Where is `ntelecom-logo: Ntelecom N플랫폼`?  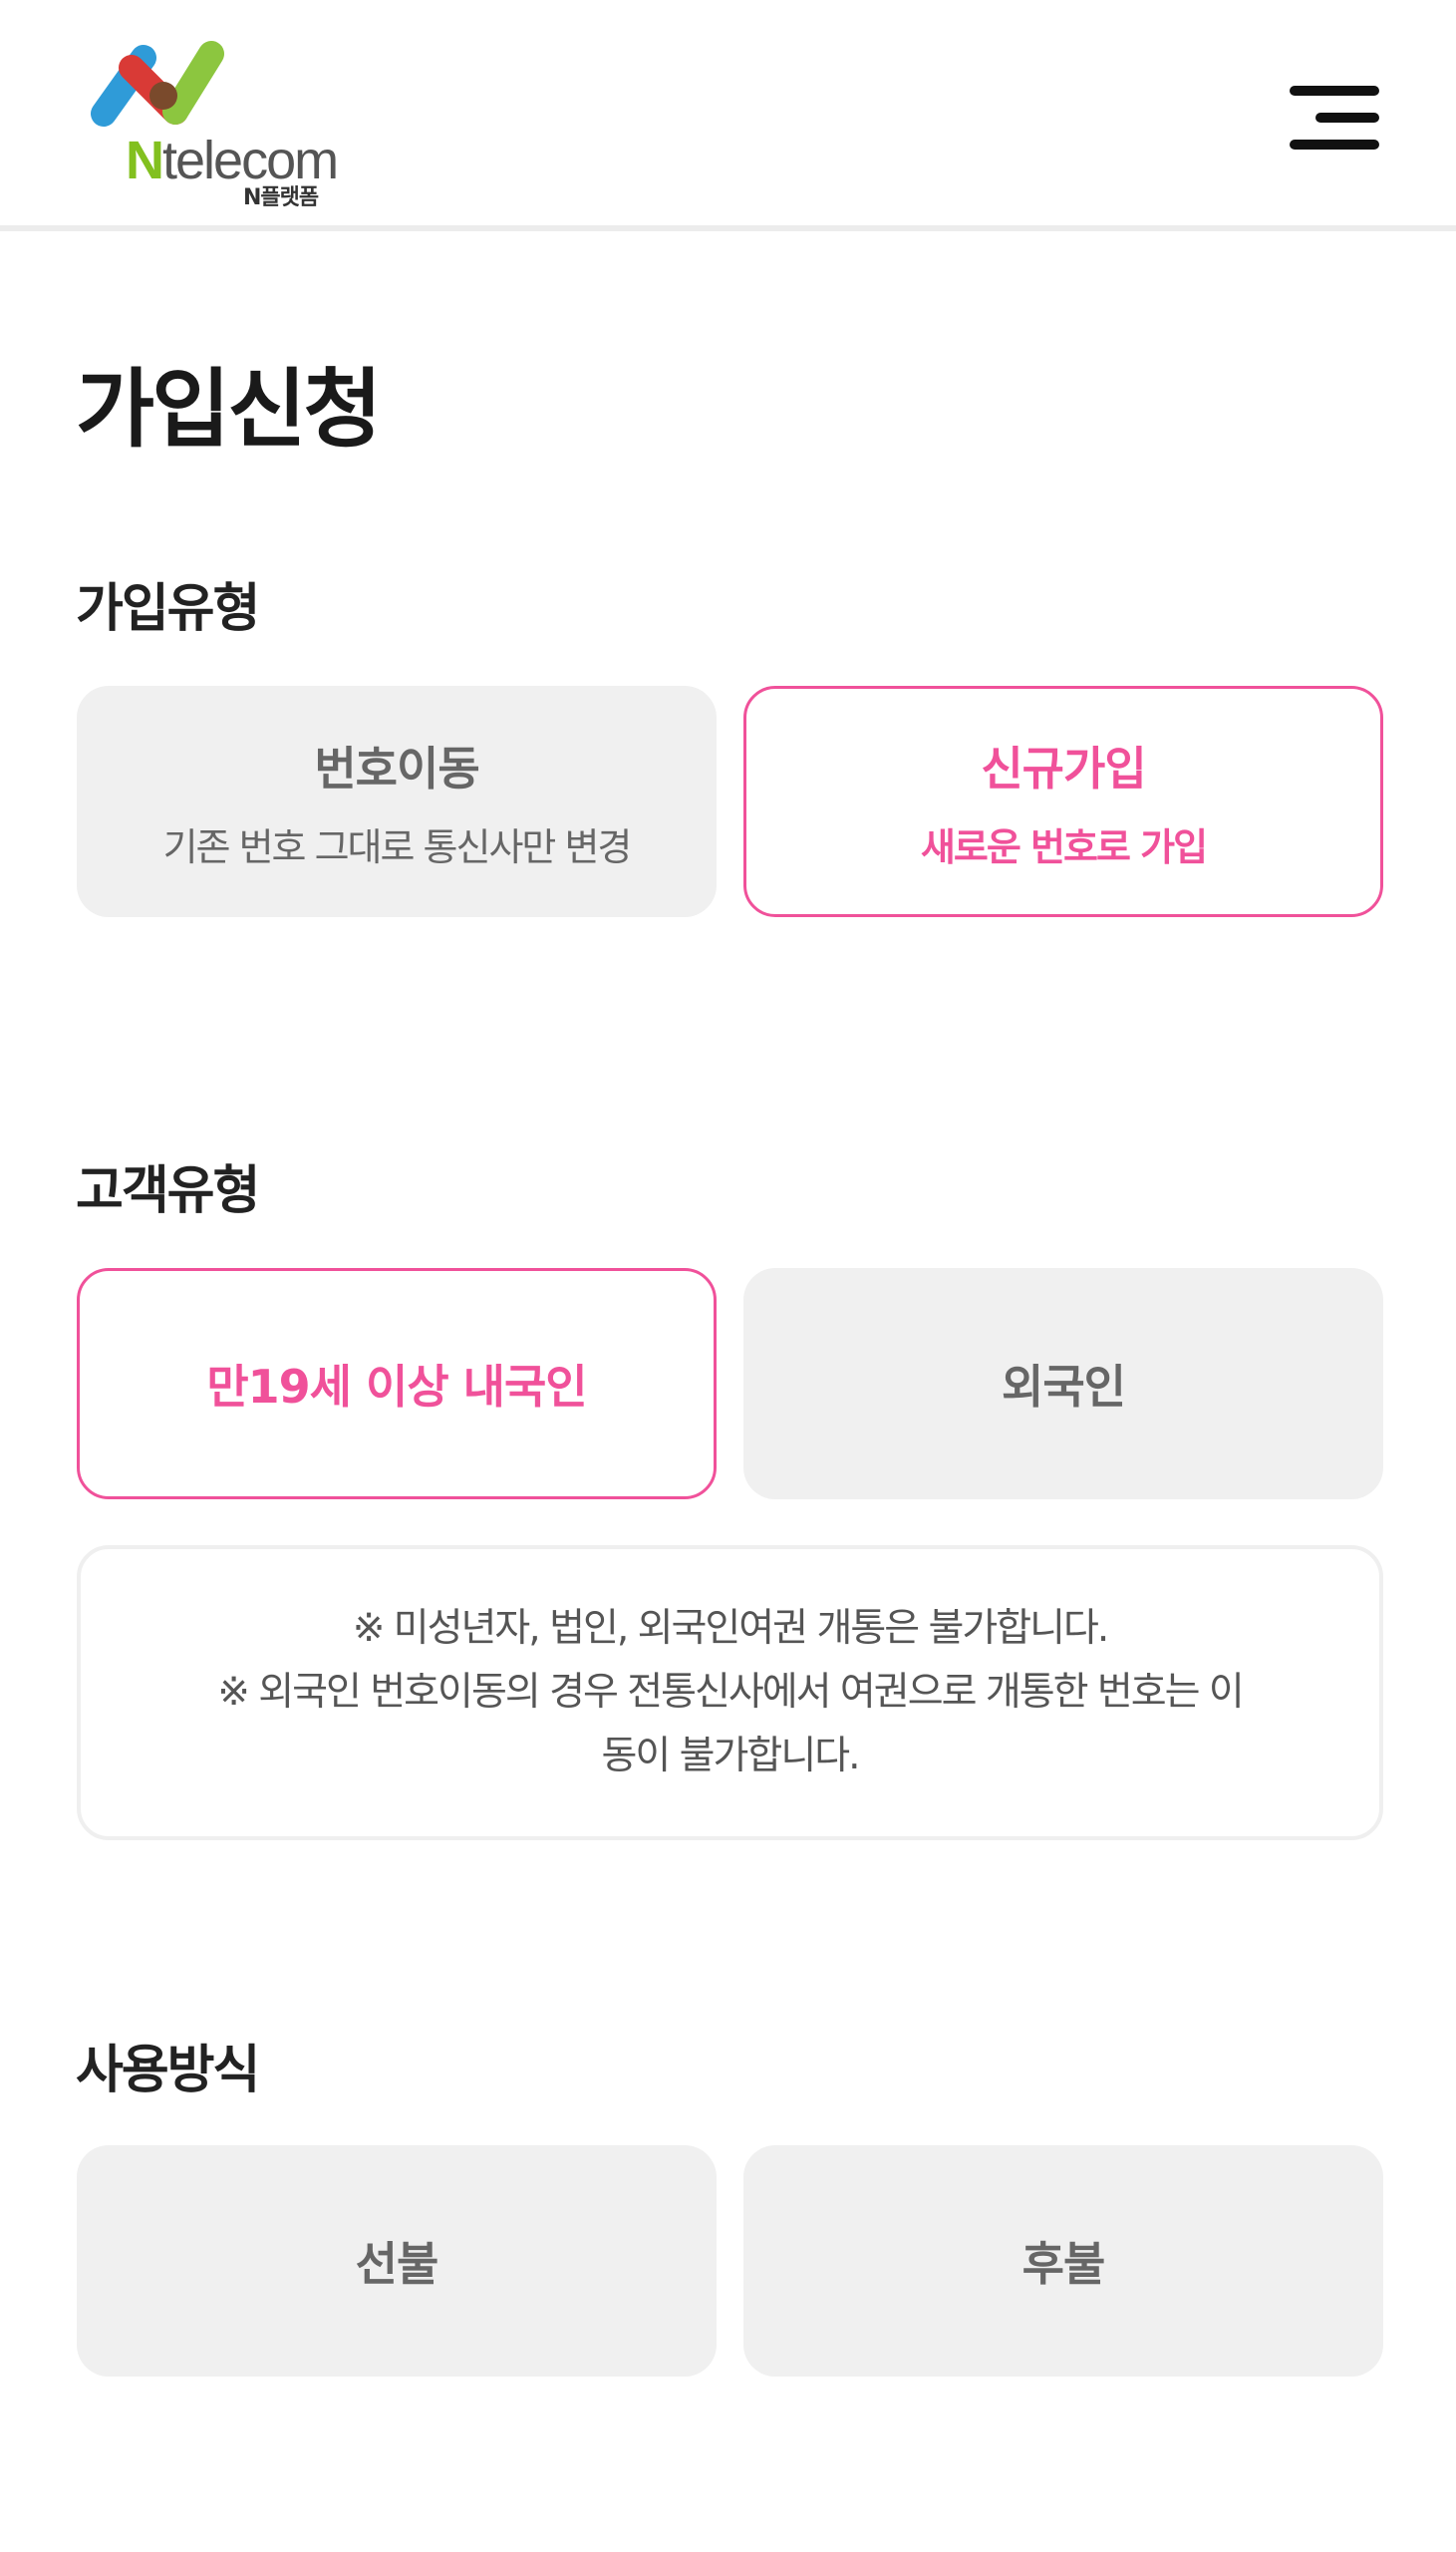 ntelecom-logo: Ntelecom N플랫폼 is located at coordinates (213, 122).